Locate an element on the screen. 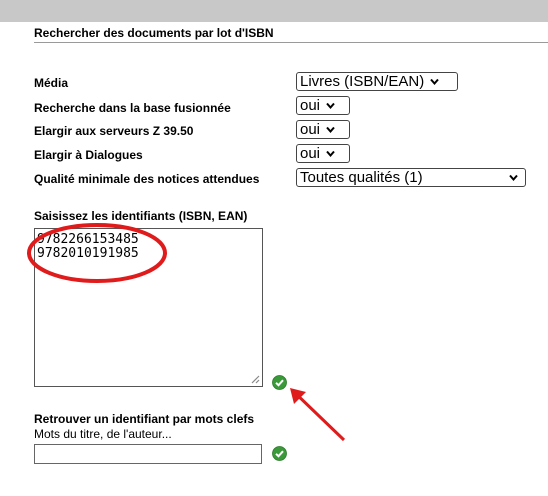  merged-base-select: oui is located at coordinates (323, 105).